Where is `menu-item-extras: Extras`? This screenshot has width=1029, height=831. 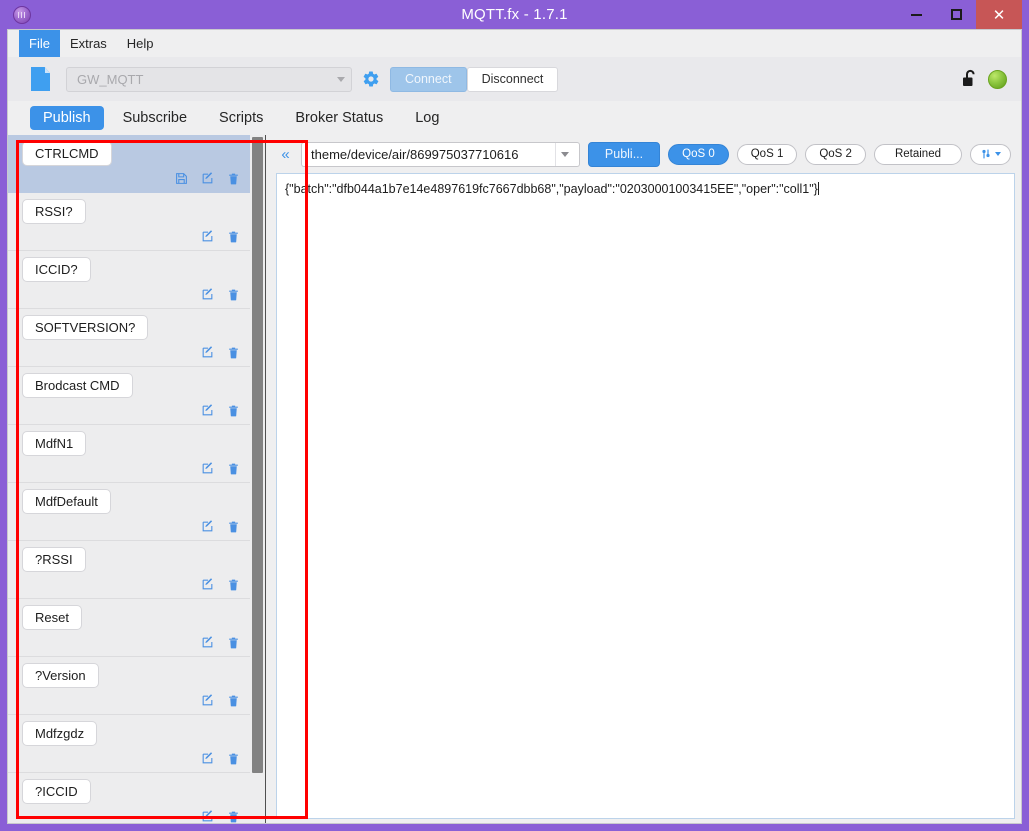 menu-item-extras: Extras is located at coordinates (88, 43).